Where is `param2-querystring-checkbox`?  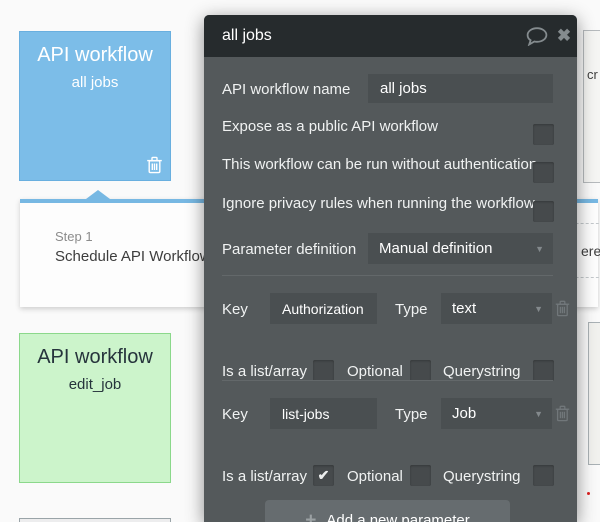
param2-querystring-checkbox is located at coordinates (543, 475).